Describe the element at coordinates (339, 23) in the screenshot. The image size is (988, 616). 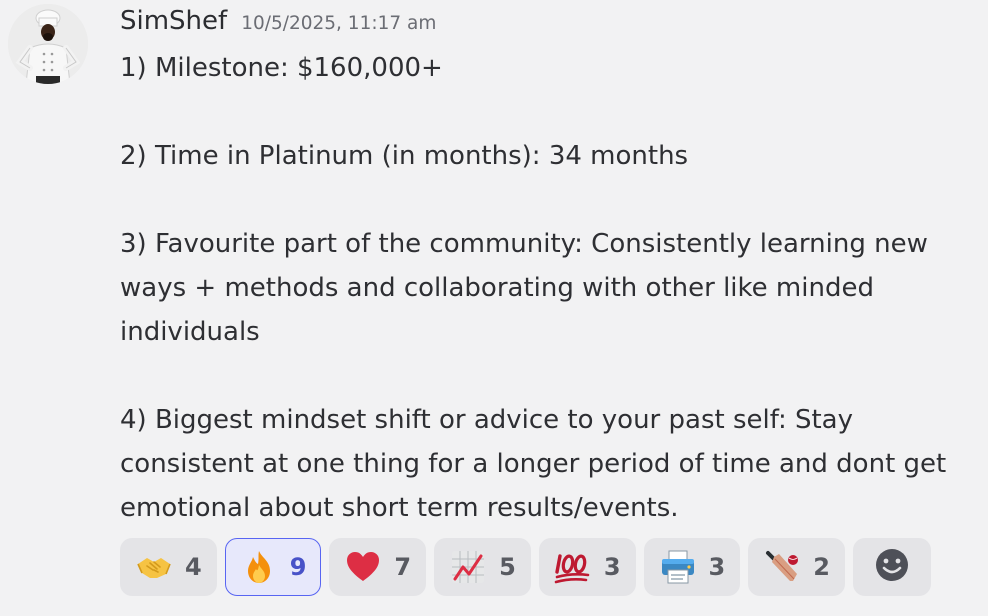
I see `timestamp: 10/5/2025, 11:17 am` at that location.